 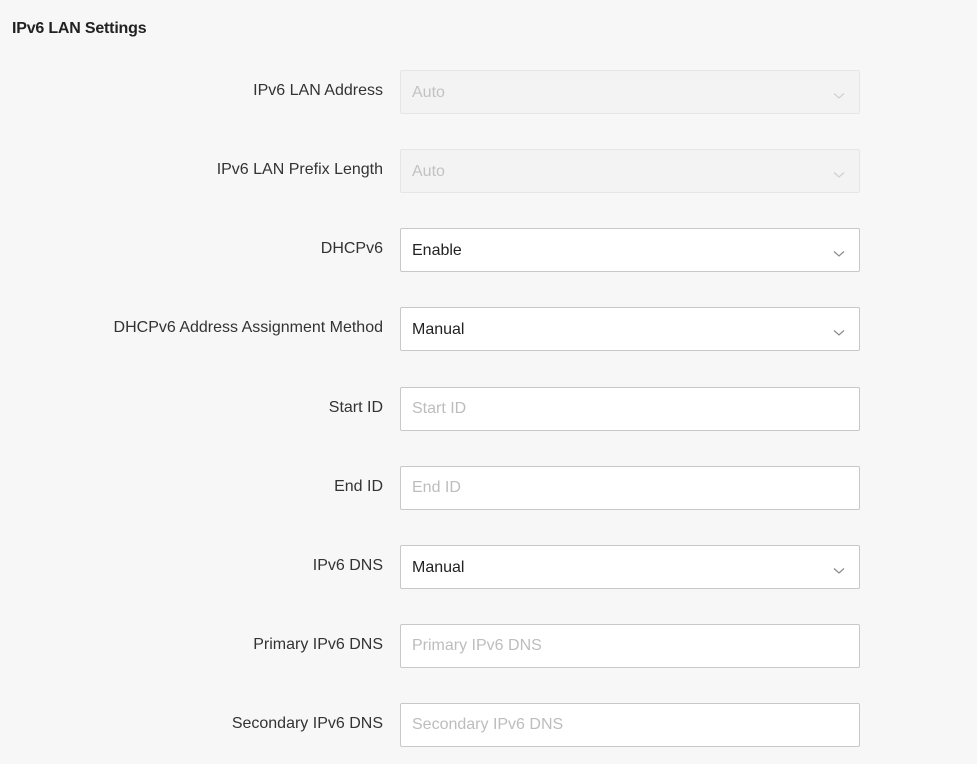 I want to click on dhcpv6-row: DHCPv6 Enable, so click(x=488, y=250).